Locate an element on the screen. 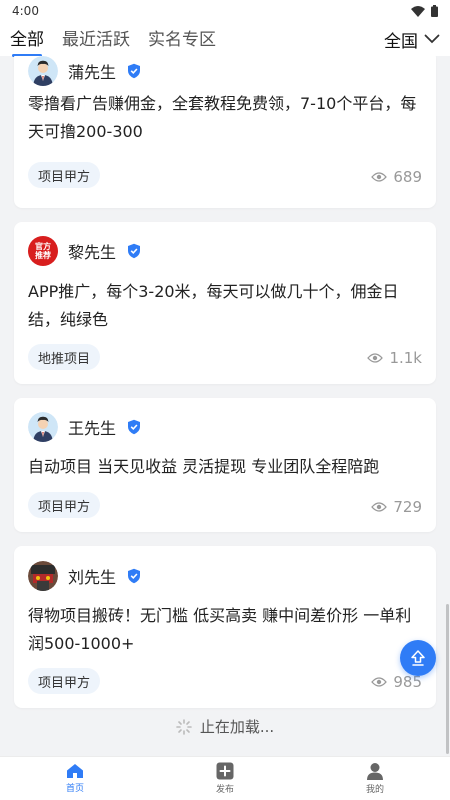  spinner-icon is located at coordinates (184, 726).